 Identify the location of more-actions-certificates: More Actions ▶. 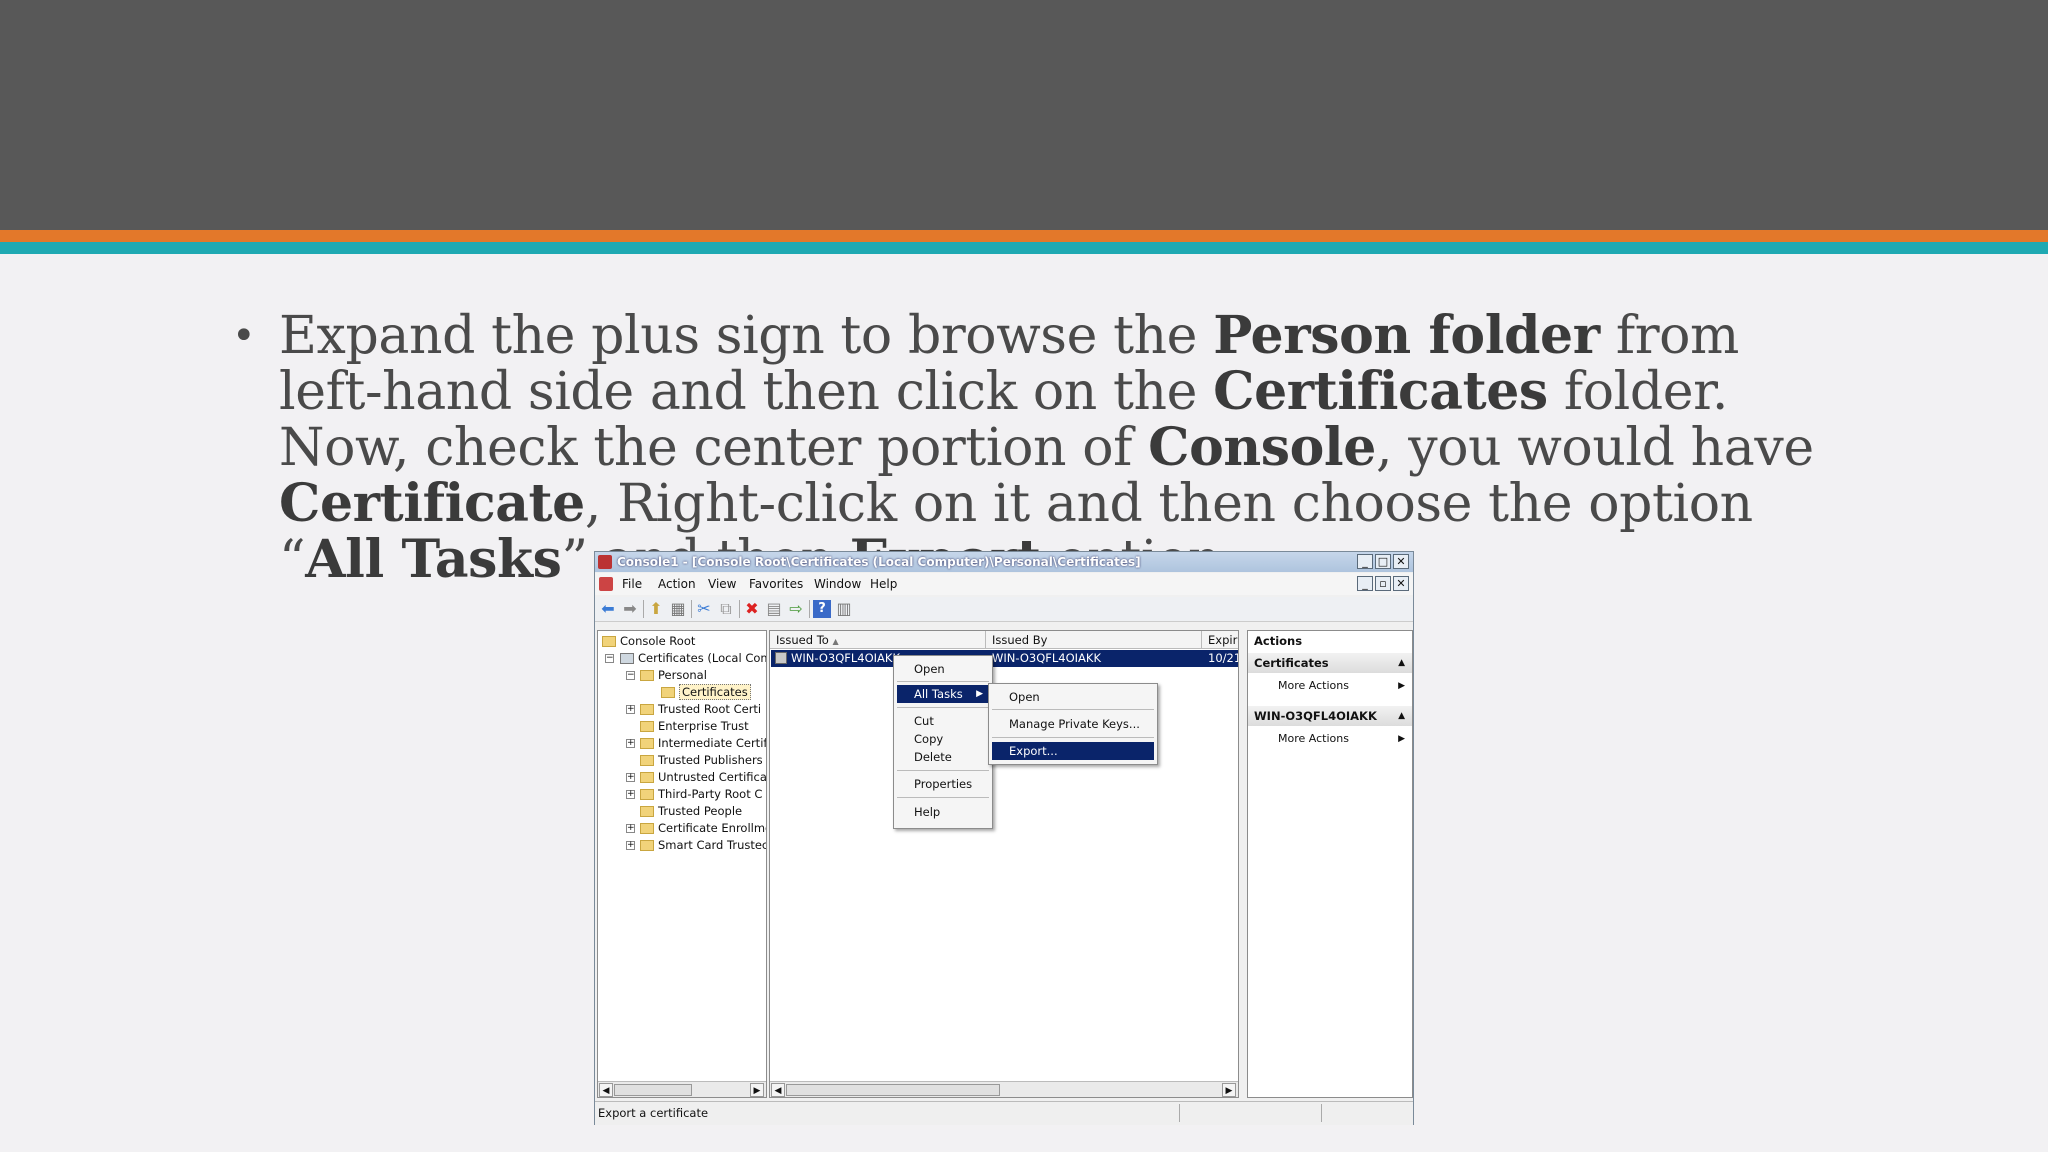
(1330, 686).